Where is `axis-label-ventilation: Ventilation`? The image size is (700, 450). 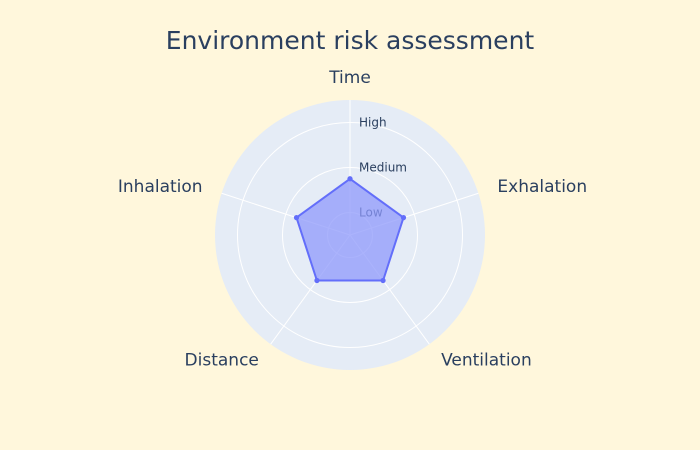
axis-label-ventilation: Ventilation is located at coordinates (486, 360).